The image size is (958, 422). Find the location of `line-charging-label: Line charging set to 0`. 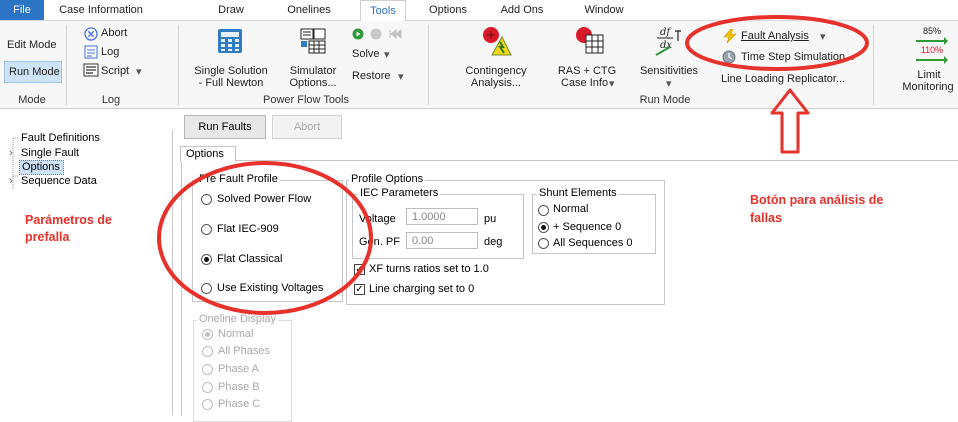

line-charging-label: Line charging set to 0 is located at coordinates (422, 289).